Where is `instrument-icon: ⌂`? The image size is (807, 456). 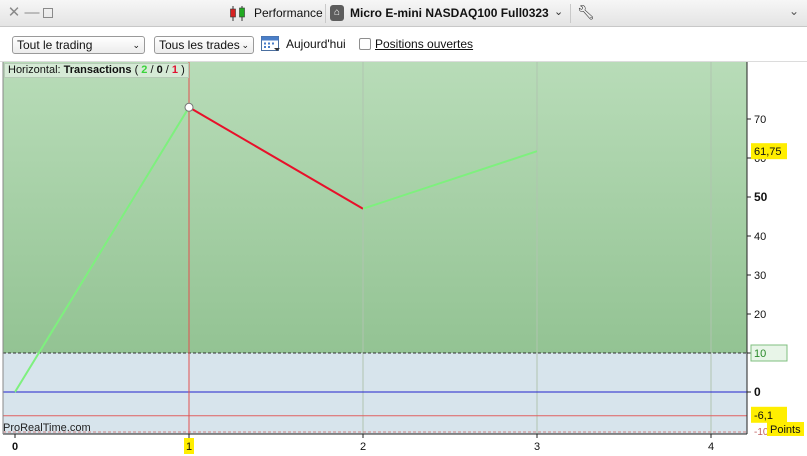
instrument-icon: ⌂ is located at coordinates (337, 13).